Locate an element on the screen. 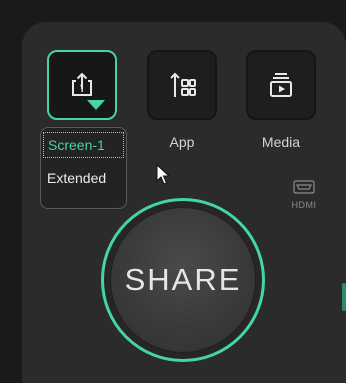  app-label: App is located at coordinates (182, 142).